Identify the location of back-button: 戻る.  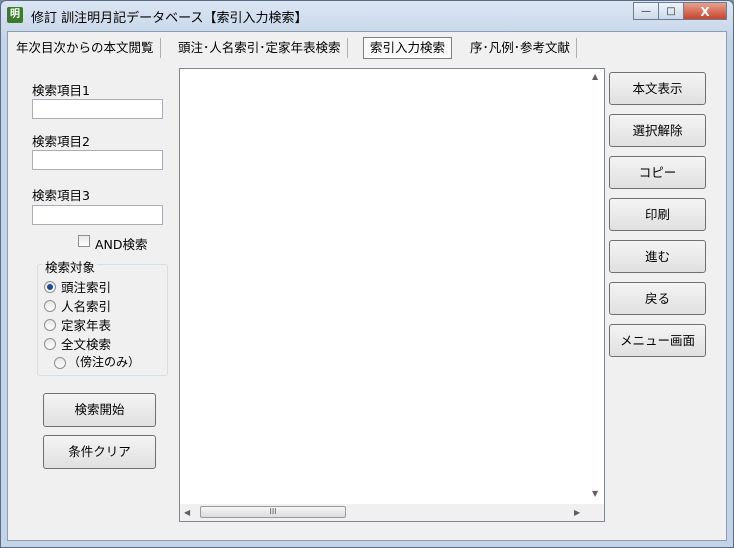
(657, 298).